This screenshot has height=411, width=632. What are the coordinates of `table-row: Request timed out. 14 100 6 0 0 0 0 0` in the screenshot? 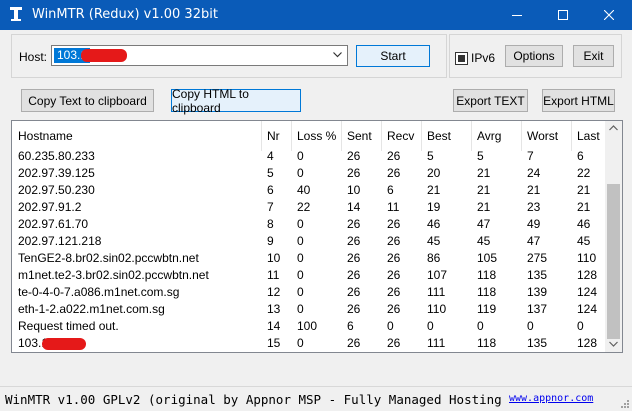 It's located at (308, 326).